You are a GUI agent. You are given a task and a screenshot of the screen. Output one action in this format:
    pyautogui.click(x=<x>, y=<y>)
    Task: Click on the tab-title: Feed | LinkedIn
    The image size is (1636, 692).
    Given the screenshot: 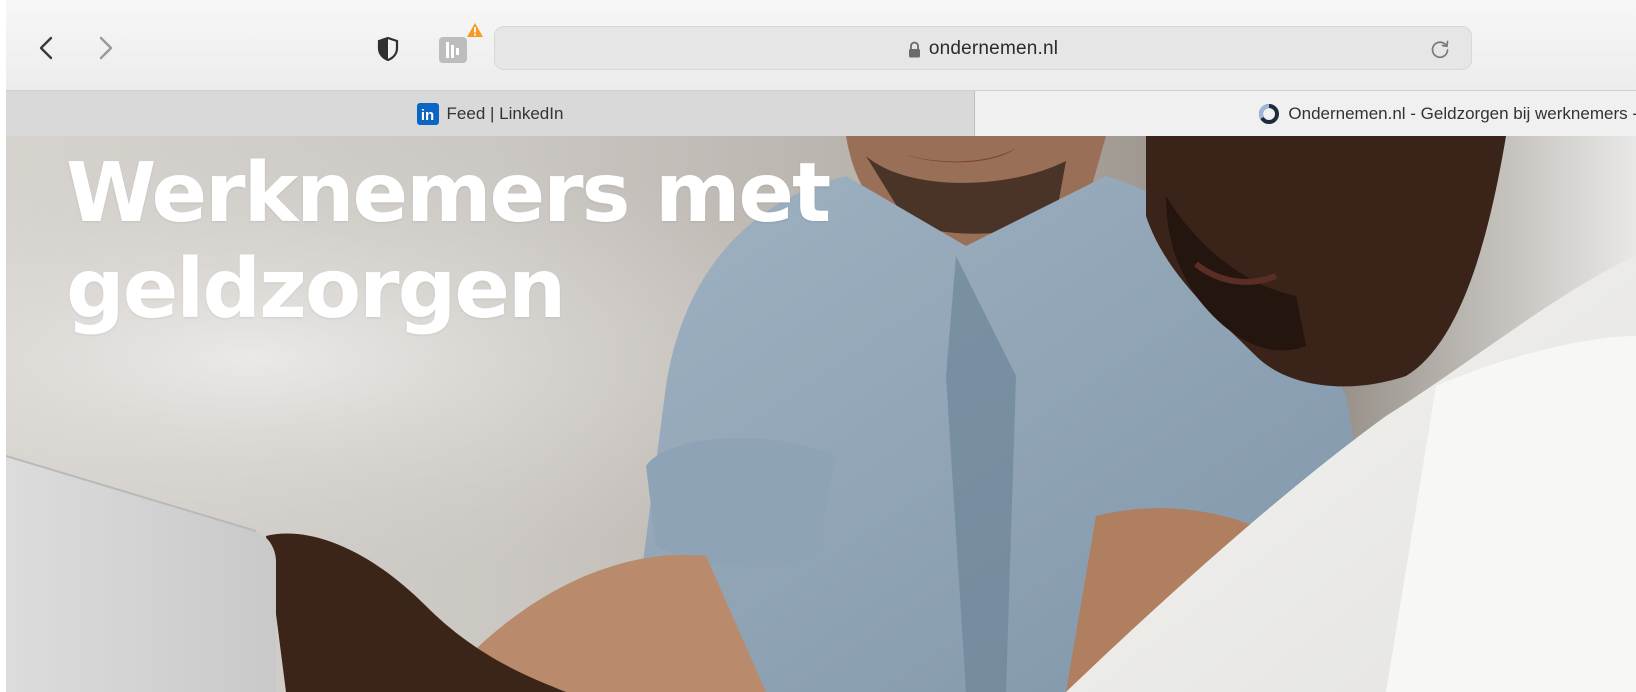 What is the action you would take?
    pyautogui.click(x=505, y=113)
    